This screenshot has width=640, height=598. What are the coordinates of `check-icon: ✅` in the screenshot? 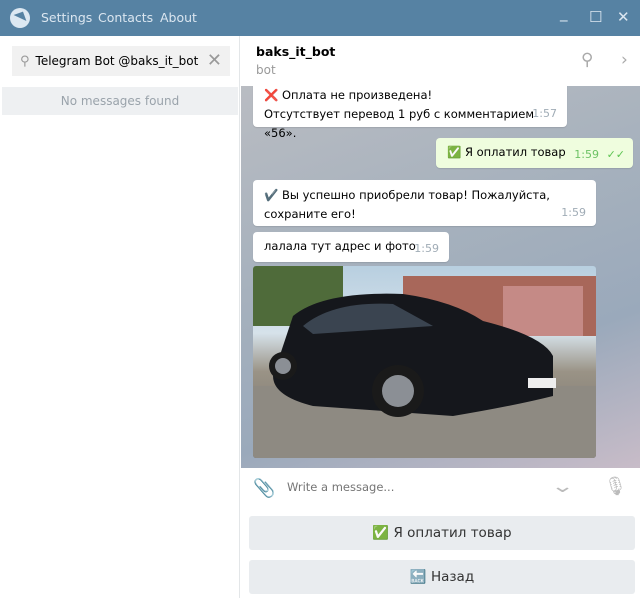 It's located at (454, 152).